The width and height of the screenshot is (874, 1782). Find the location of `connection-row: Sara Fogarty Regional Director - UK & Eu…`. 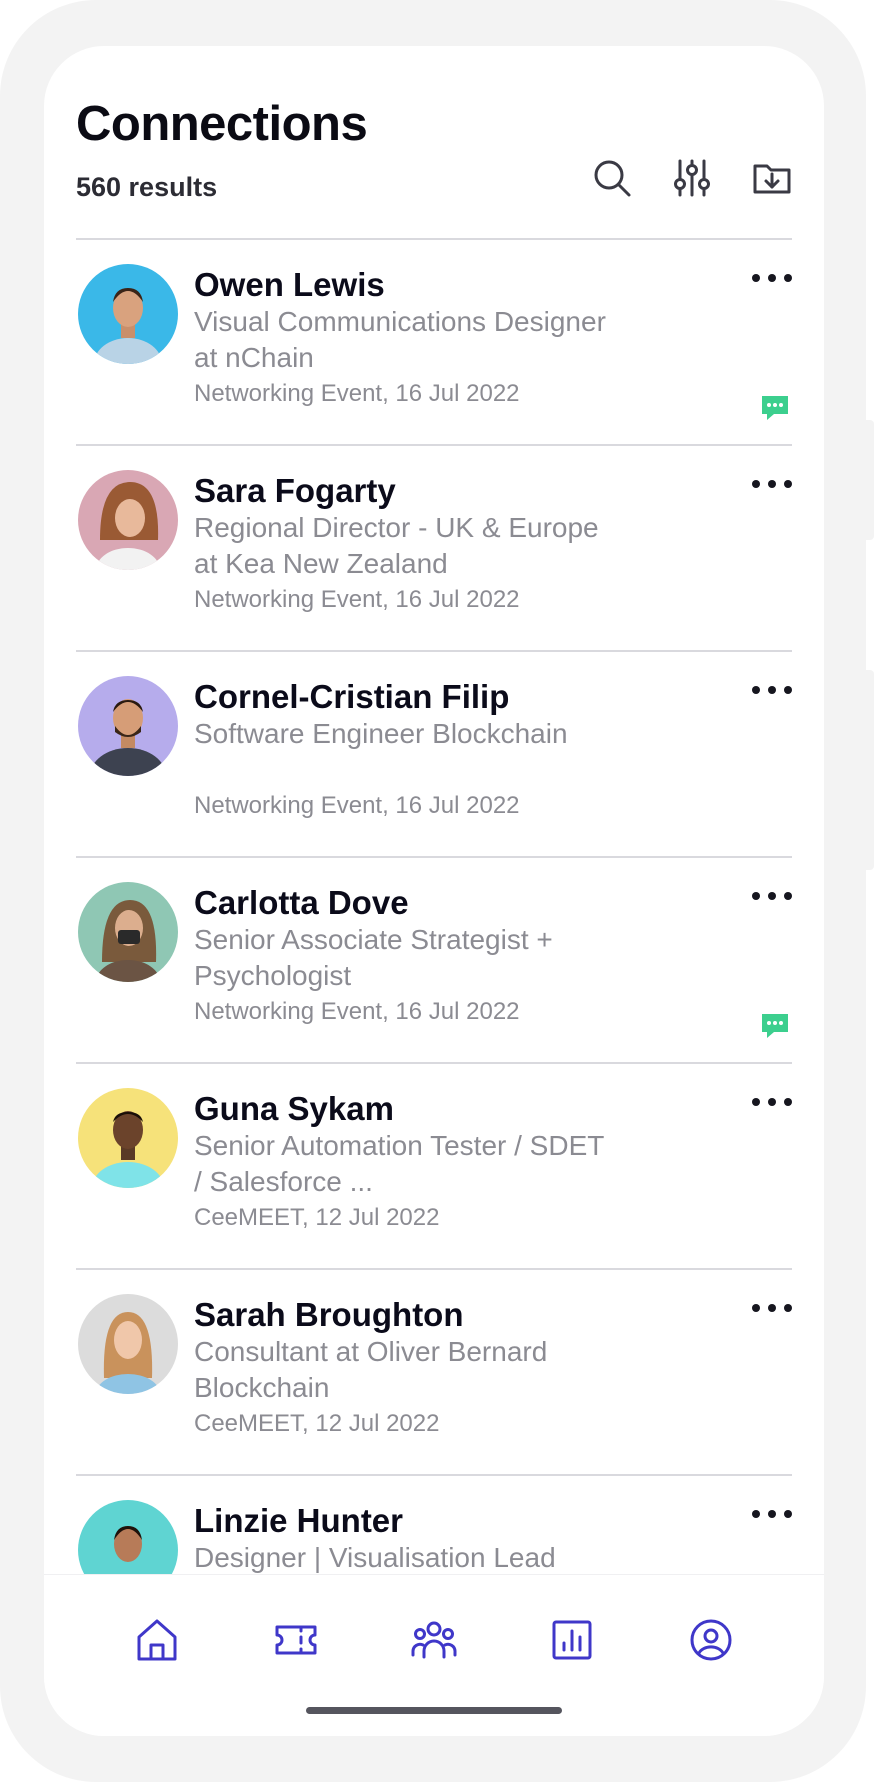

connection-row: Sara Fogarty Regional Director - UK & Eu… is located at coordinates (434, 549).